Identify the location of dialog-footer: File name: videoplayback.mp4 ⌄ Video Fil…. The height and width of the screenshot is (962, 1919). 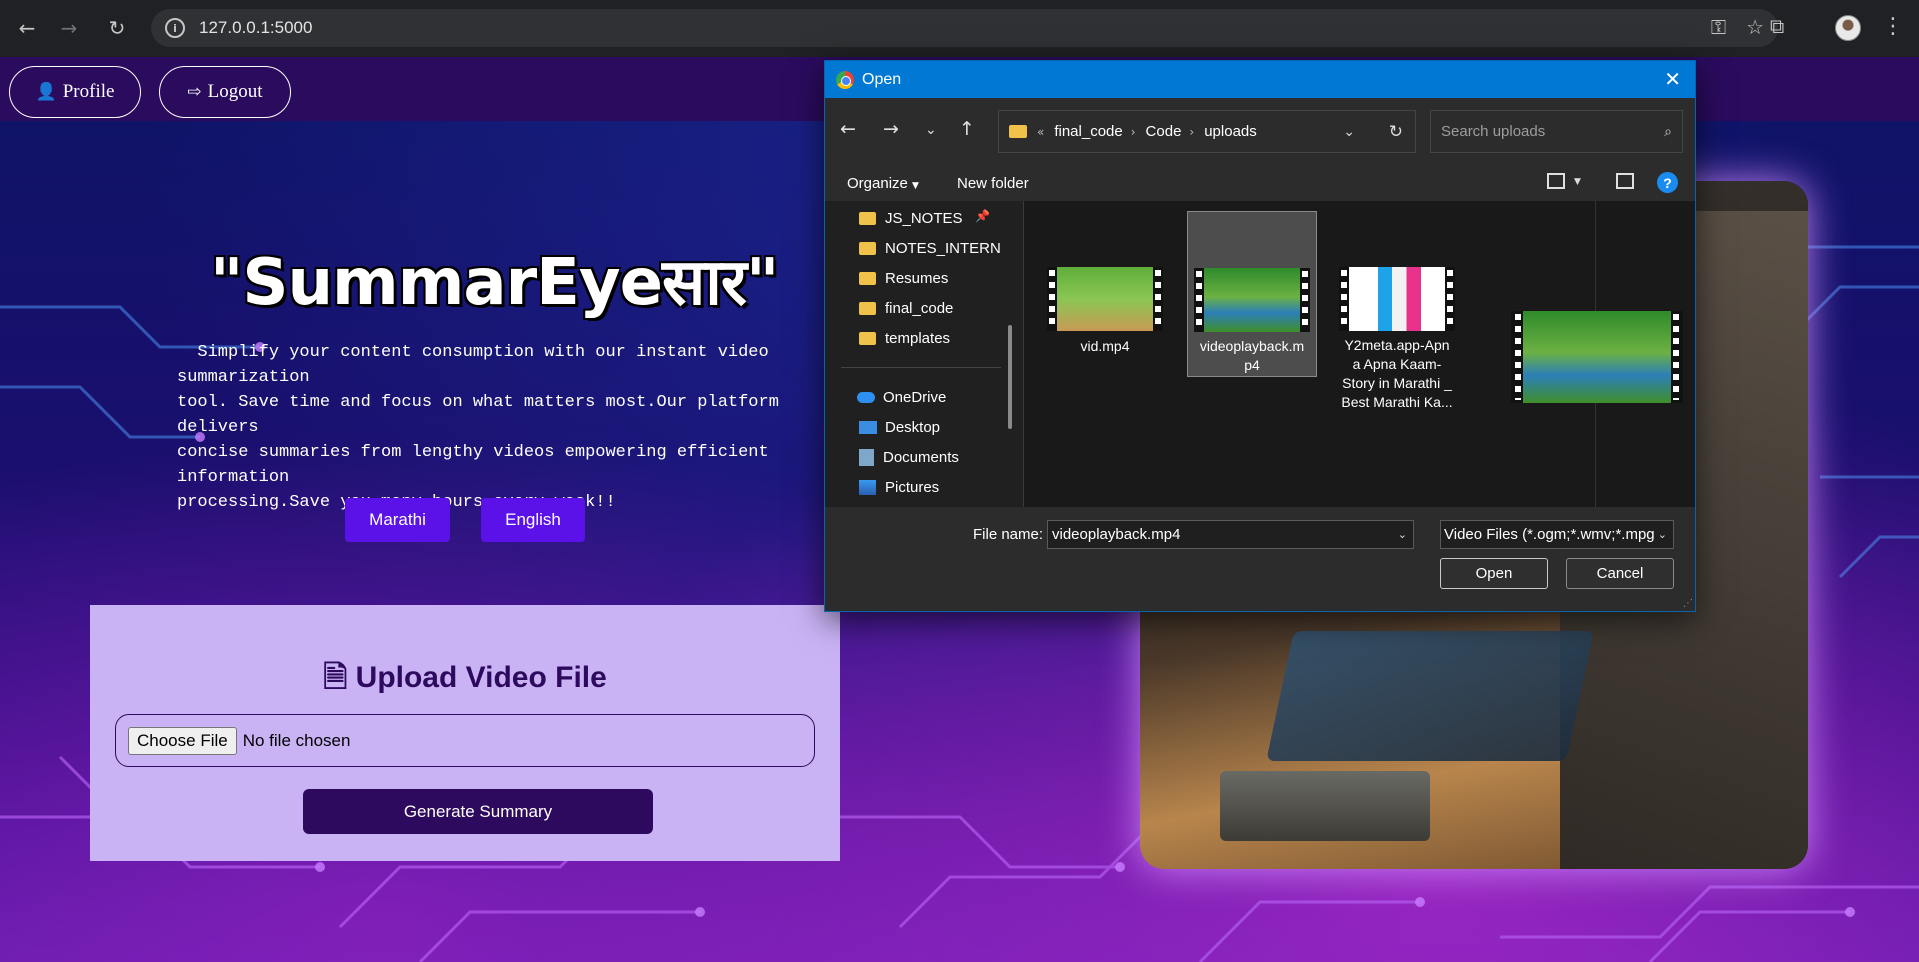
(1260, 559).